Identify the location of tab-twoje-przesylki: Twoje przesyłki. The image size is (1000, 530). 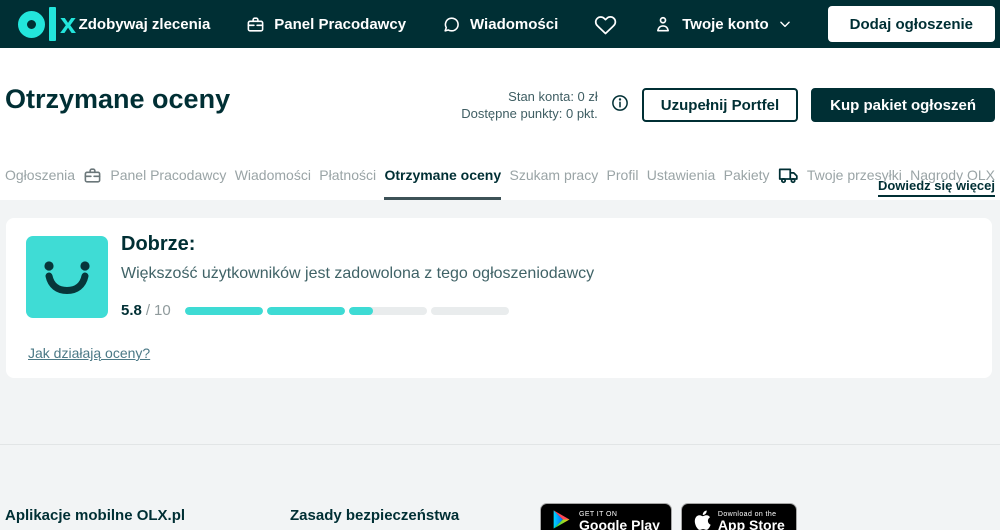
(840, 175).